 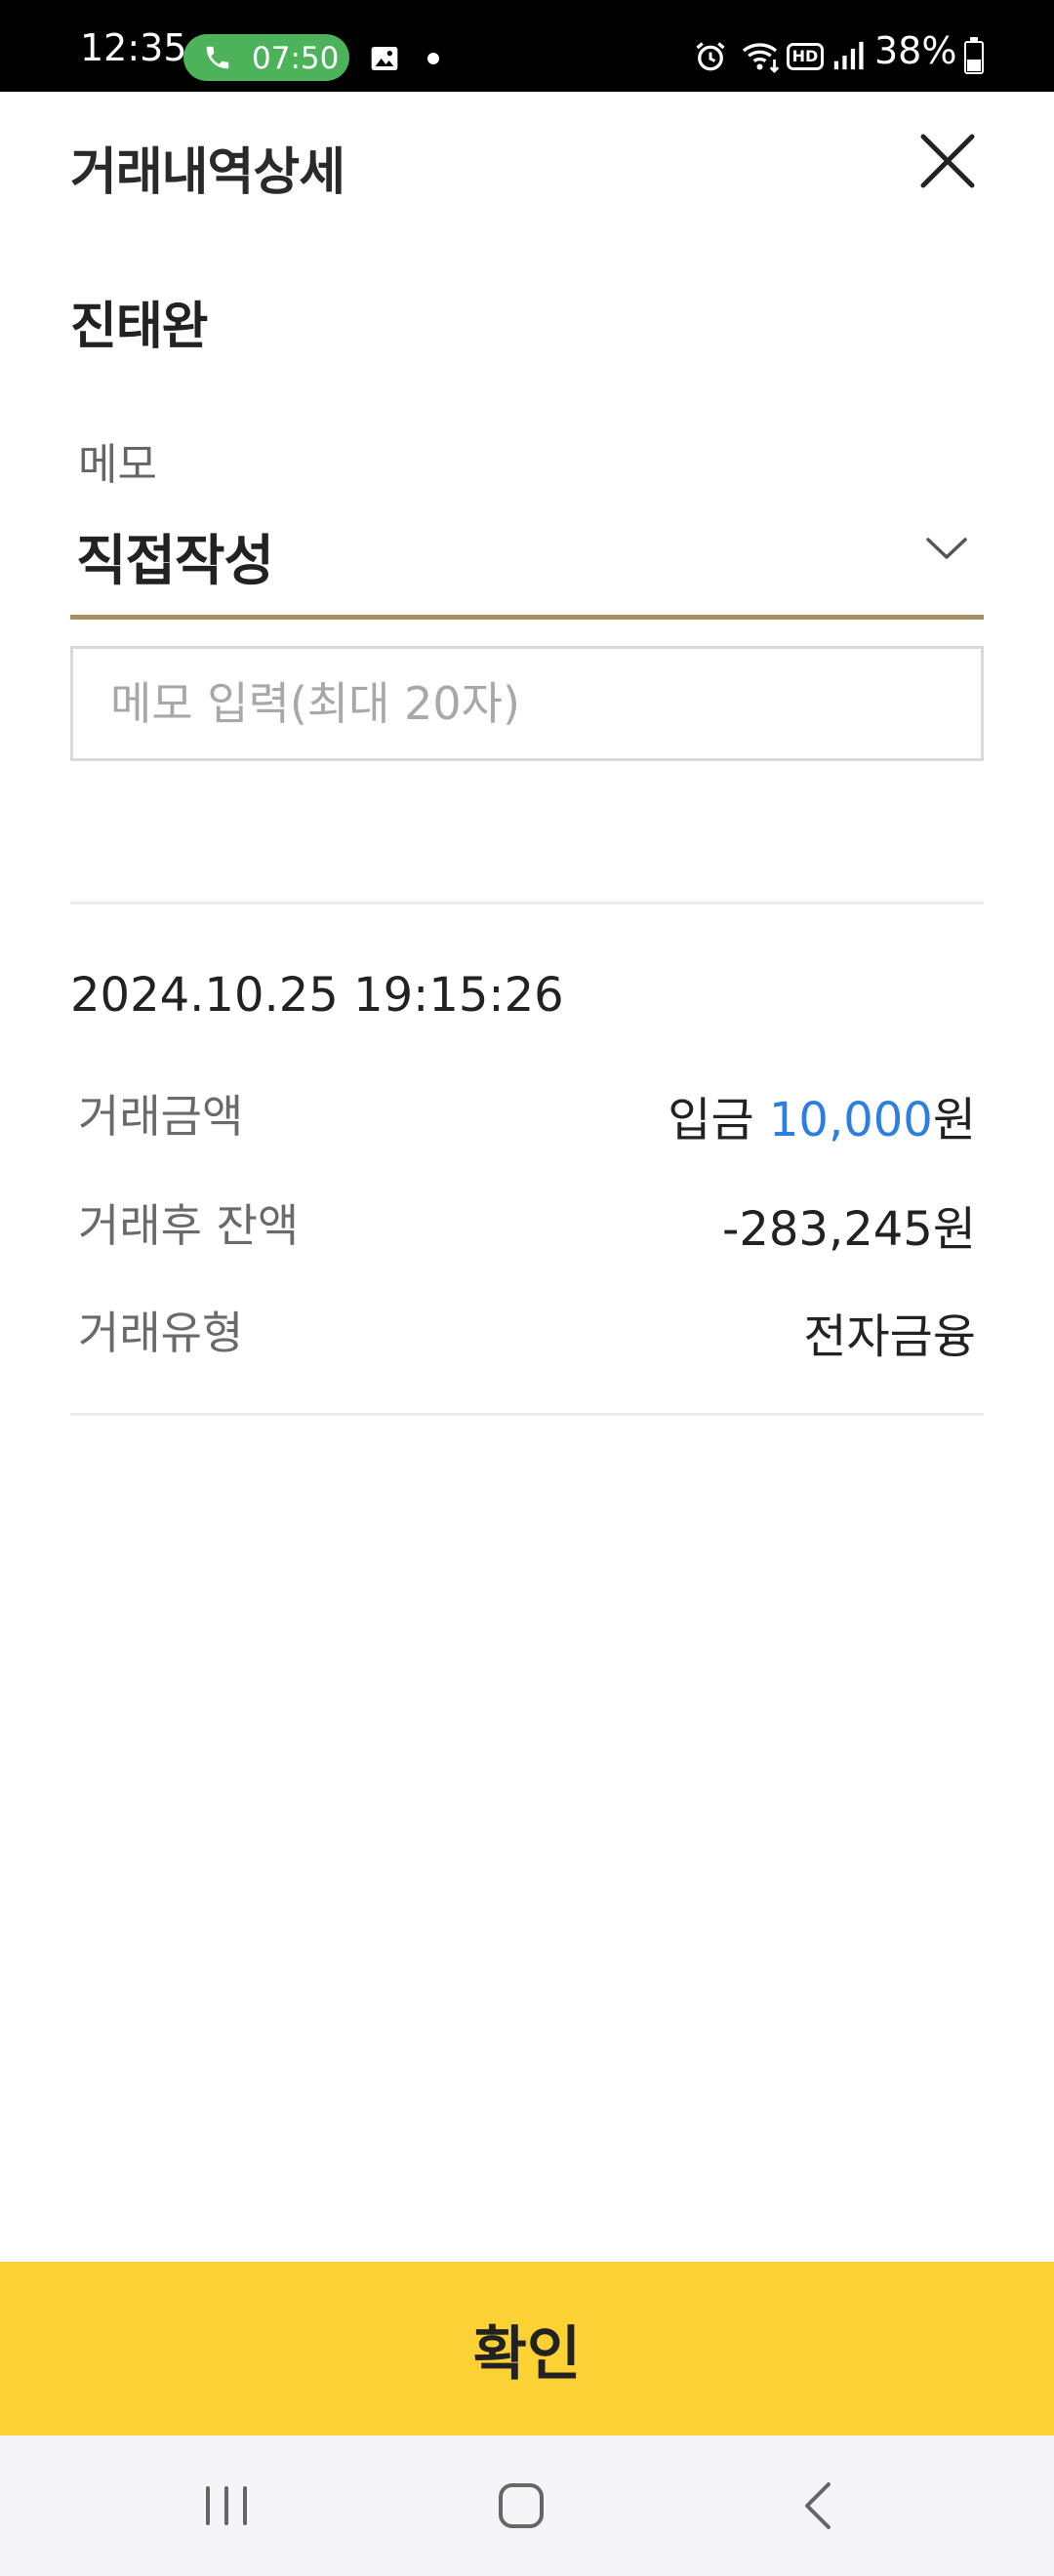 What do you see at coordinates (527, 703) in the screenshot?
I see `memo-input` at bounding box center [527, 703].